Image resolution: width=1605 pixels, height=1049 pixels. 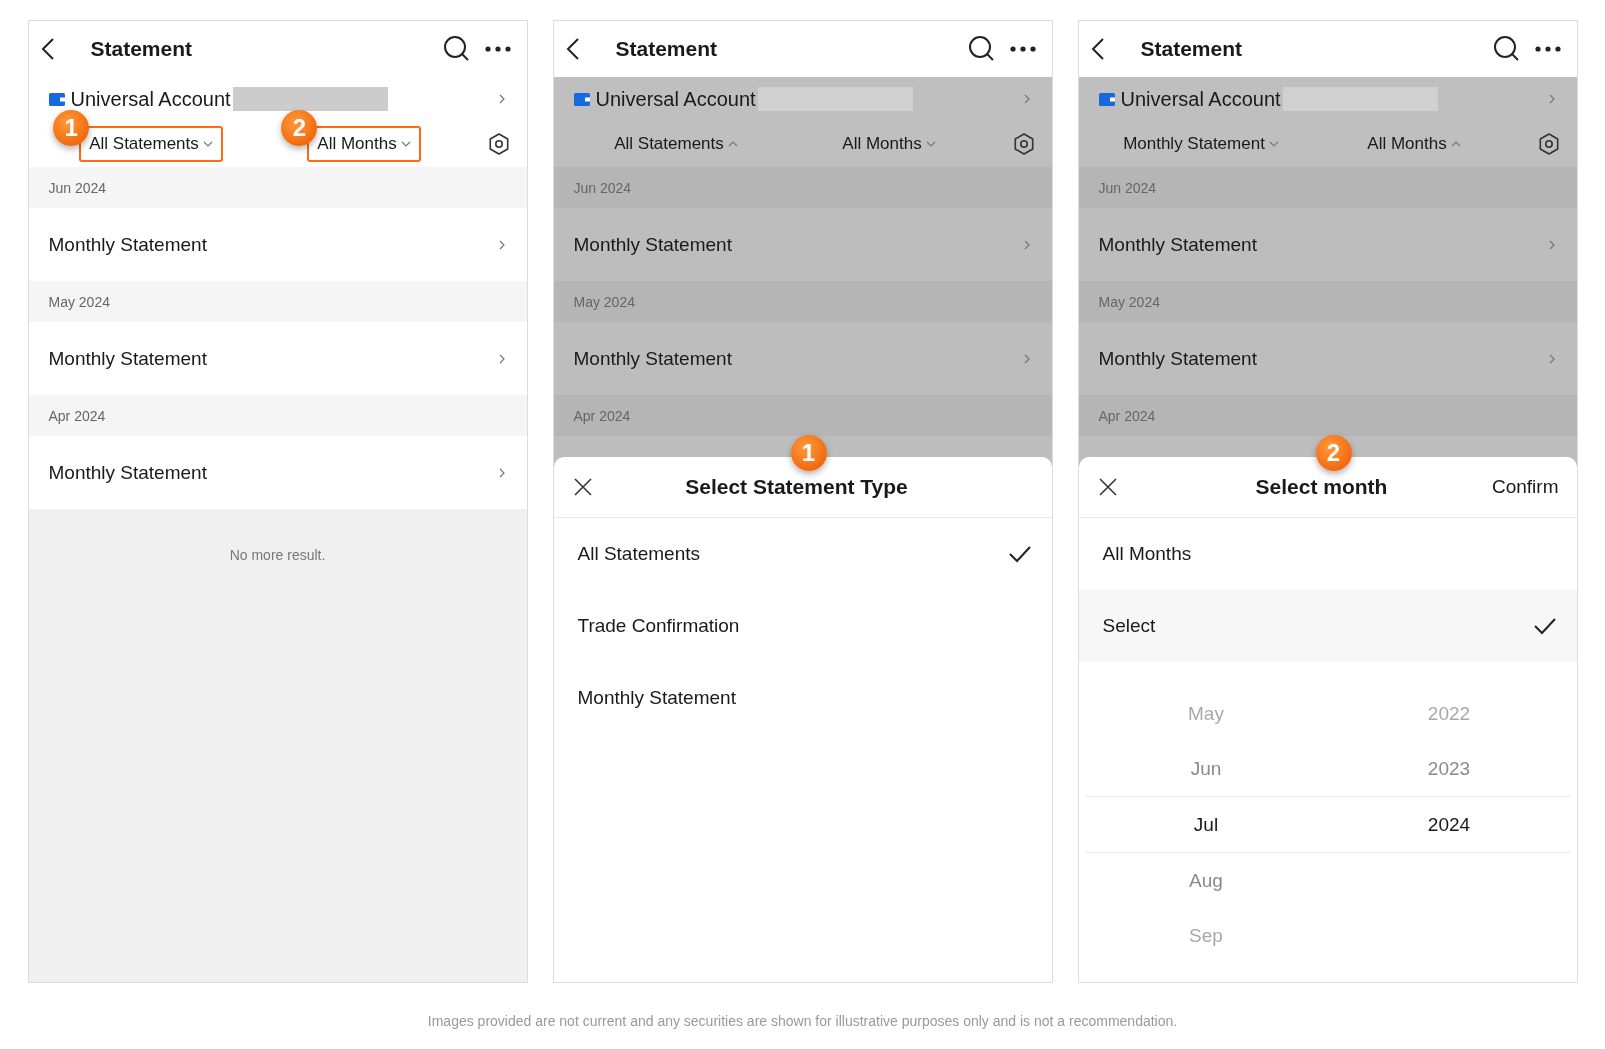 I want to click on filter-dropdown: Monthly Statement, so click(x=1201, y=144).